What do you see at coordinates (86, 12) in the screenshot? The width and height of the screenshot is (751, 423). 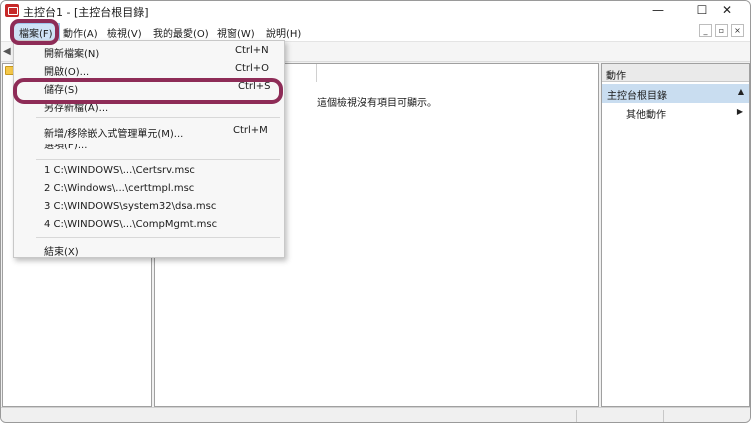 I see `window-title: 主控台1 - [主控台根目錄]` at bounding box center [86, 12].